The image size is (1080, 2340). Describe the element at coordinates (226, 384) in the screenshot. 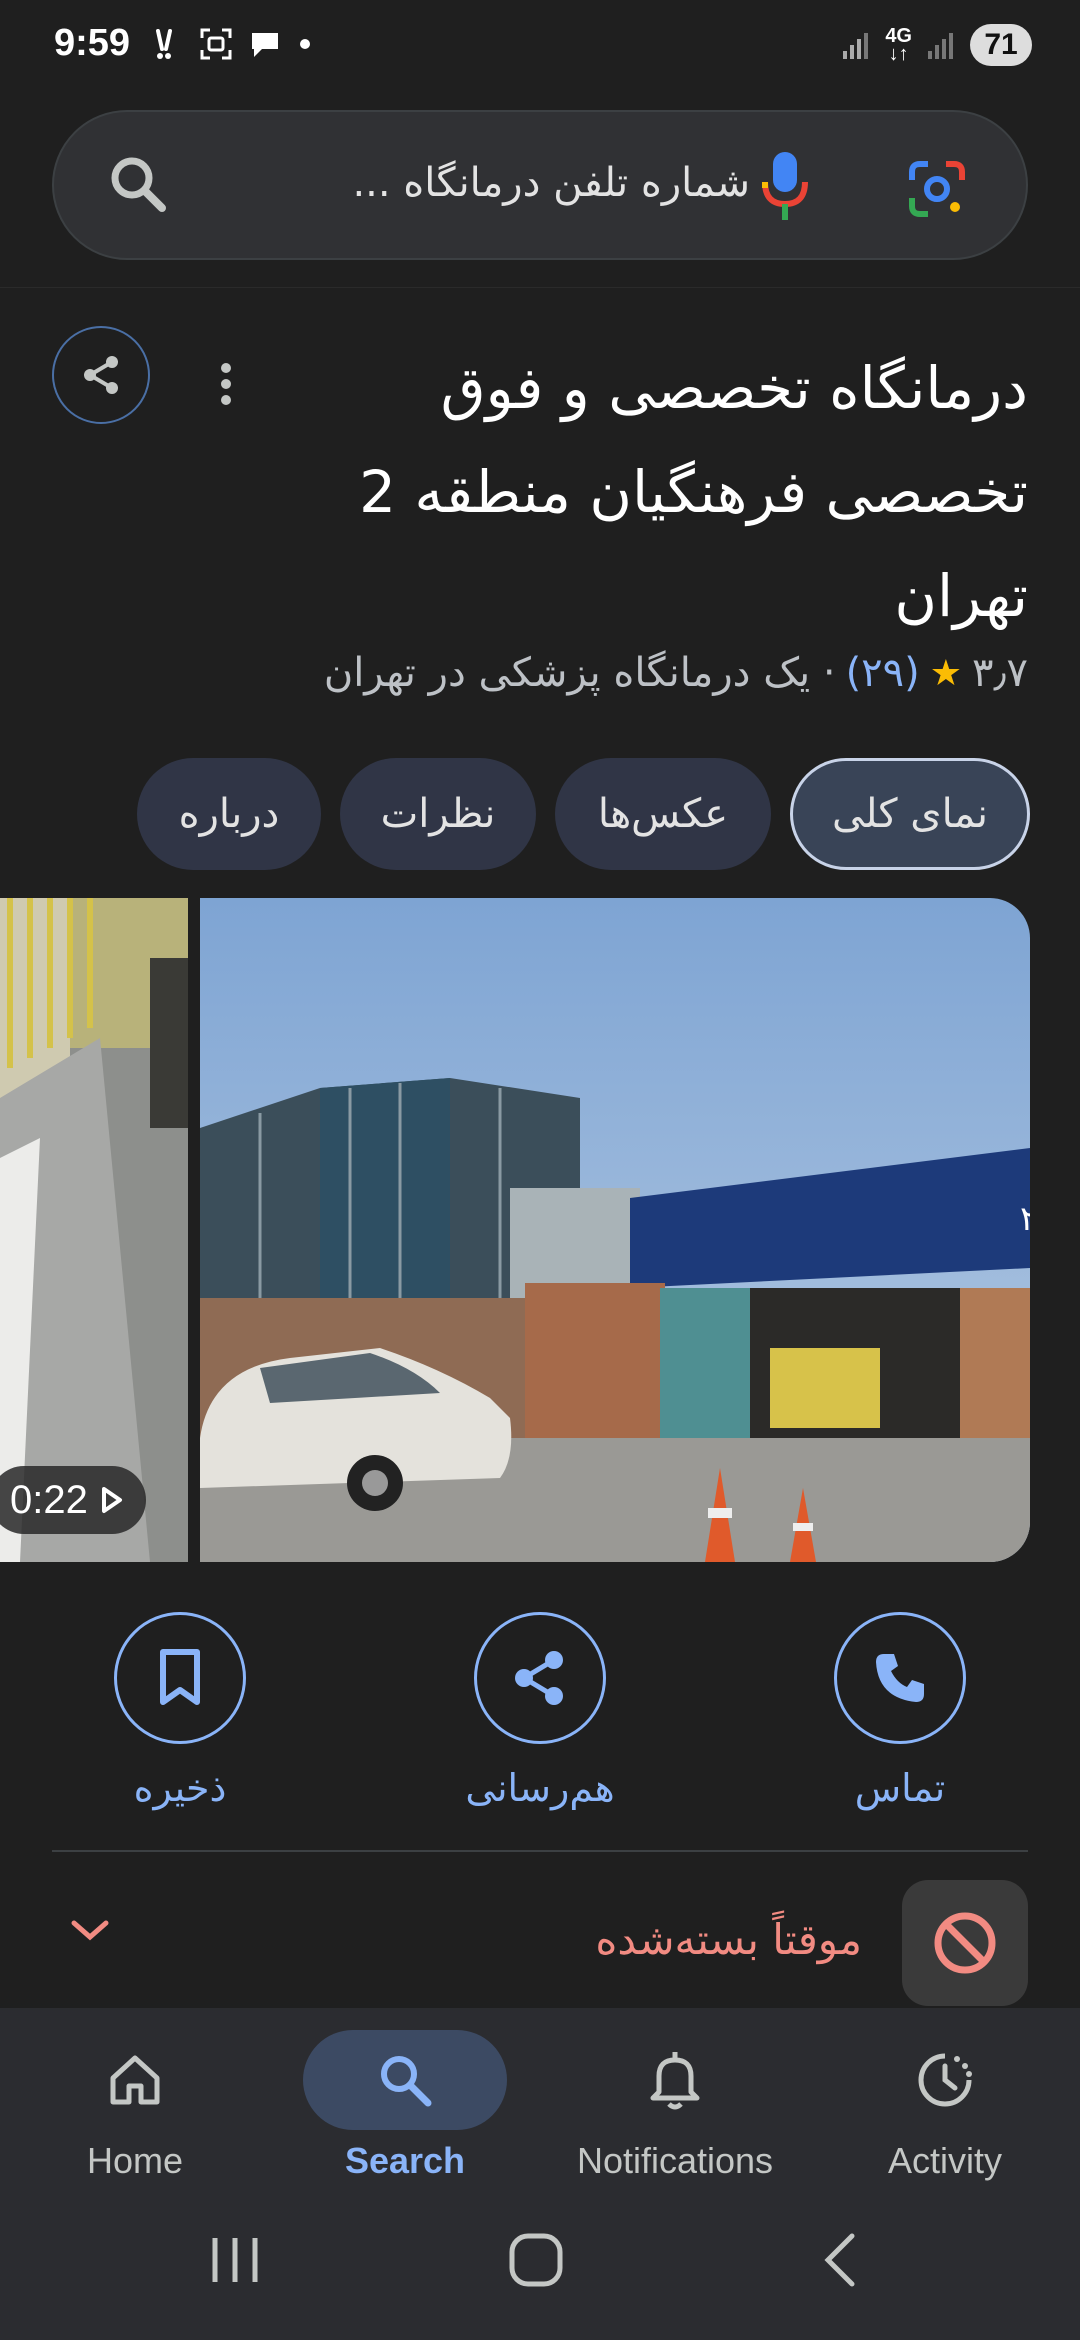

I see `more-options-icon` at that location.